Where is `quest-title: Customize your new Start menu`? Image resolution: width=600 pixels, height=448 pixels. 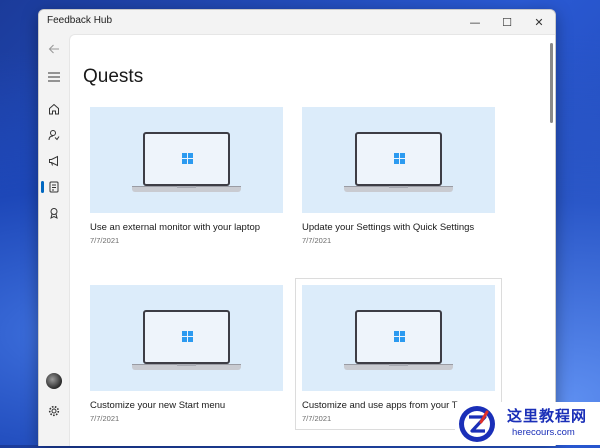 quest-title: Customize your new Start menu is located at coordinates (158, 405).